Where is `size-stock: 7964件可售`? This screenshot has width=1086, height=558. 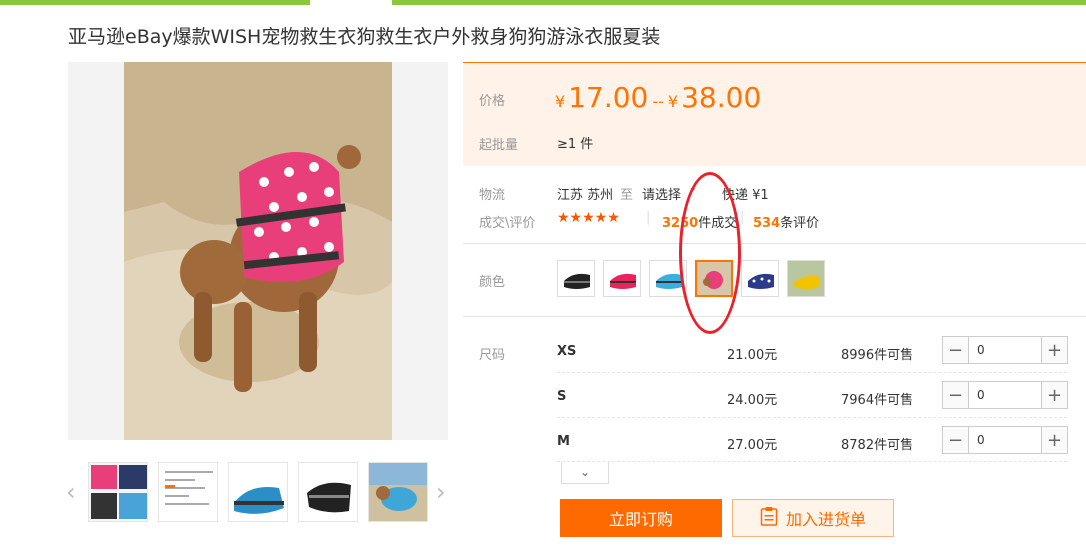
size-stock: 7964件可售 is located at coordinates (877, 400).